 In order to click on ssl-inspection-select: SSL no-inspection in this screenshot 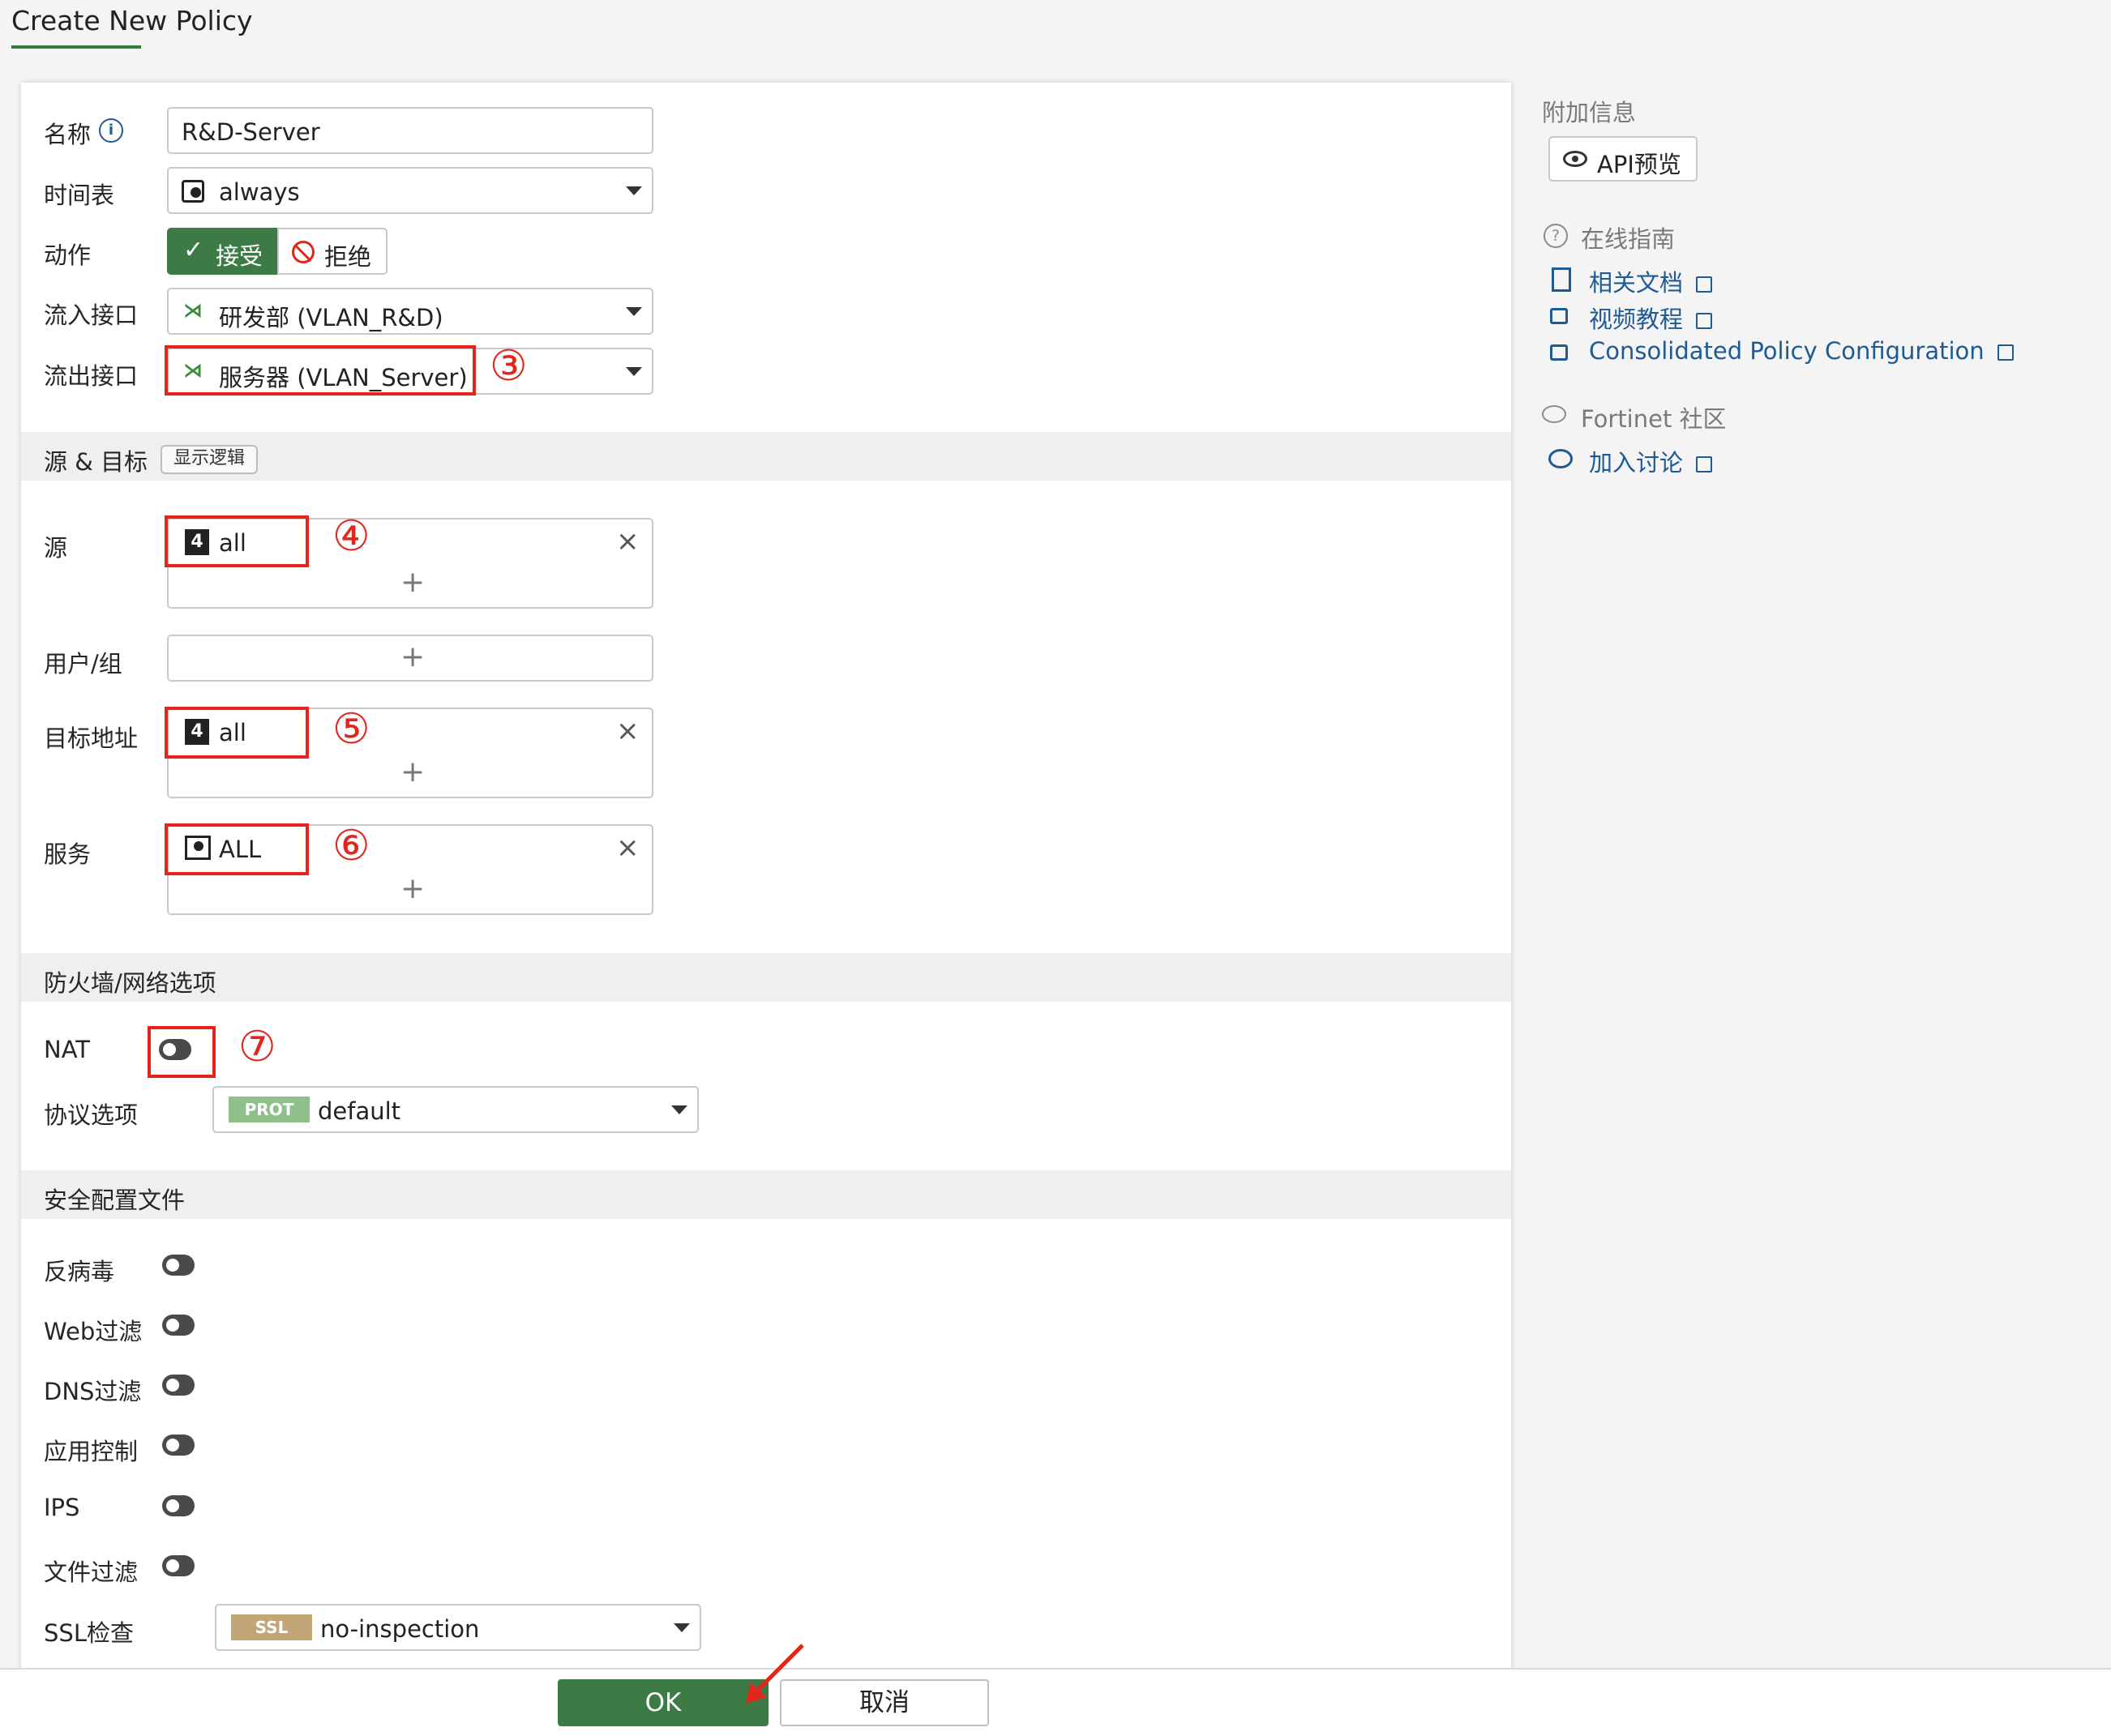, I will do `click(458, 1627)`.